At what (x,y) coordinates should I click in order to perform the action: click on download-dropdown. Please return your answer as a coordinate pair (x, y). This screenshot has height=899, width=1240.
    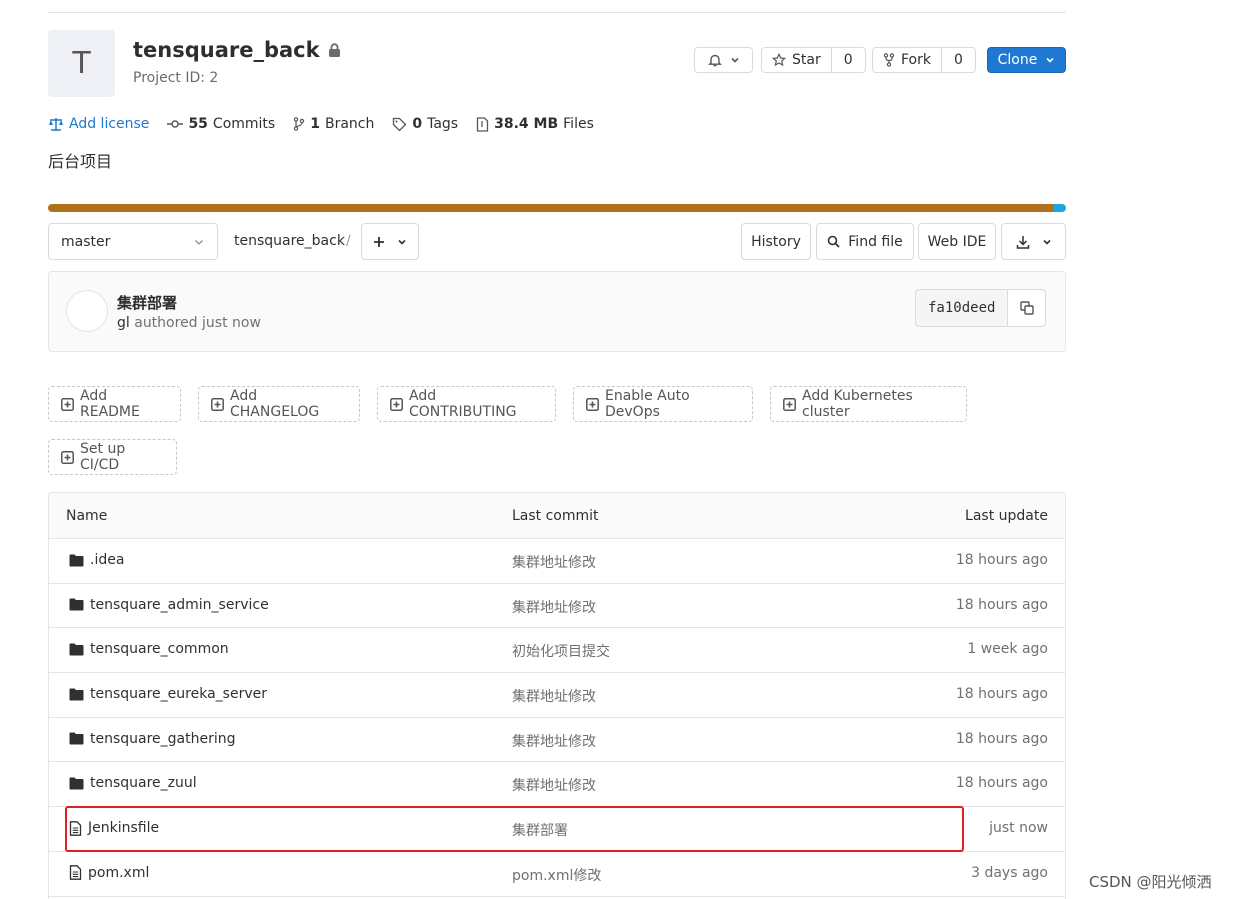
    Looking at the image, I should click on (1033, 241).